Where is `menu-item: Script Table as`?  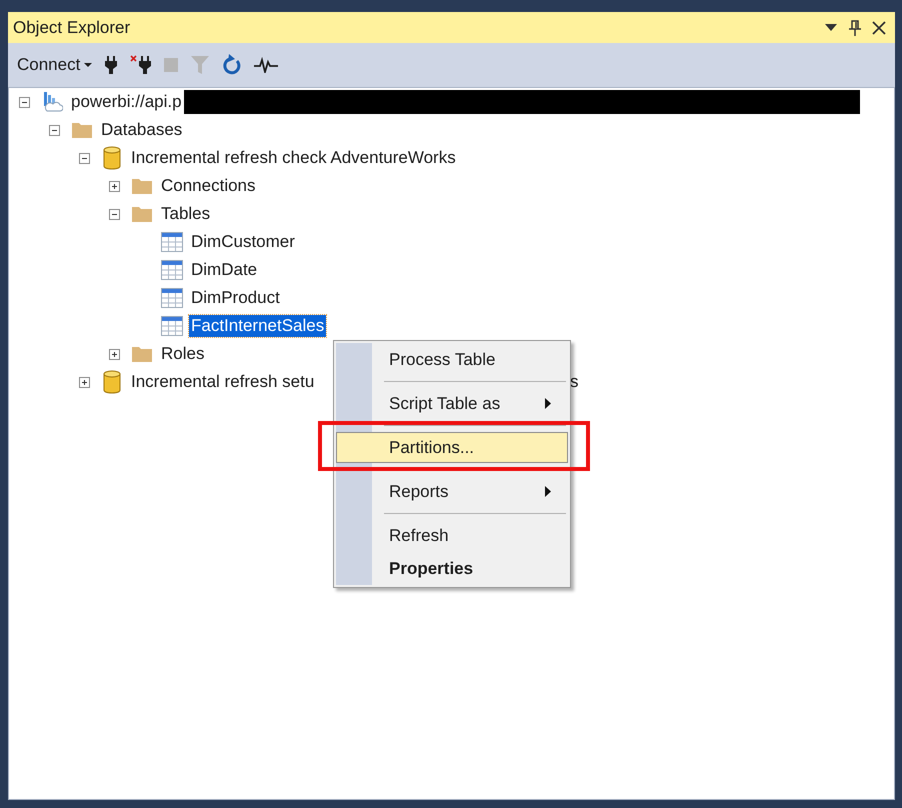
menu-item: Script Table as is located at coordinates (452, 403).